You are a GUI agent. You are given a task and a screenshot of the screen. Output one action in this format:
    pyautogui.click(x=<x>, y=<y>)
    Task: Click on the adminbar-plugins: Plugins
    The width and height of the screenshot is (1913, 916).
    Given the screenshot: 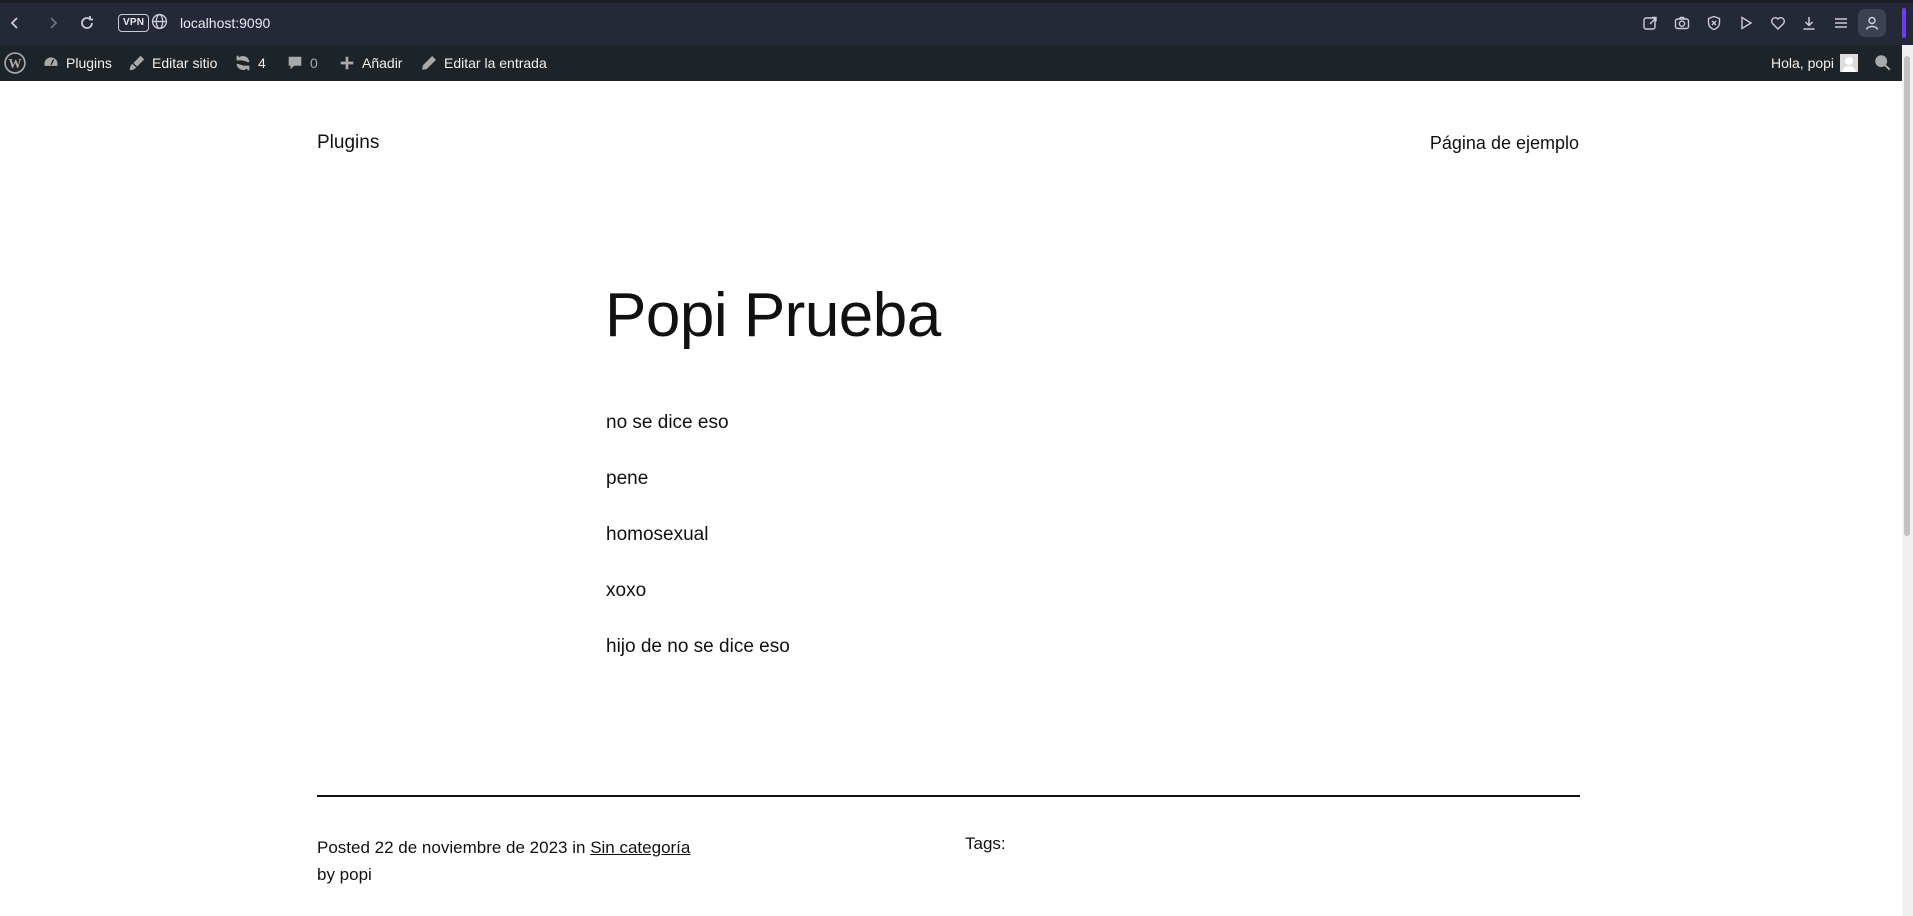 What is the action you would take?
    pyautogui.click(x=77, y=63)
    